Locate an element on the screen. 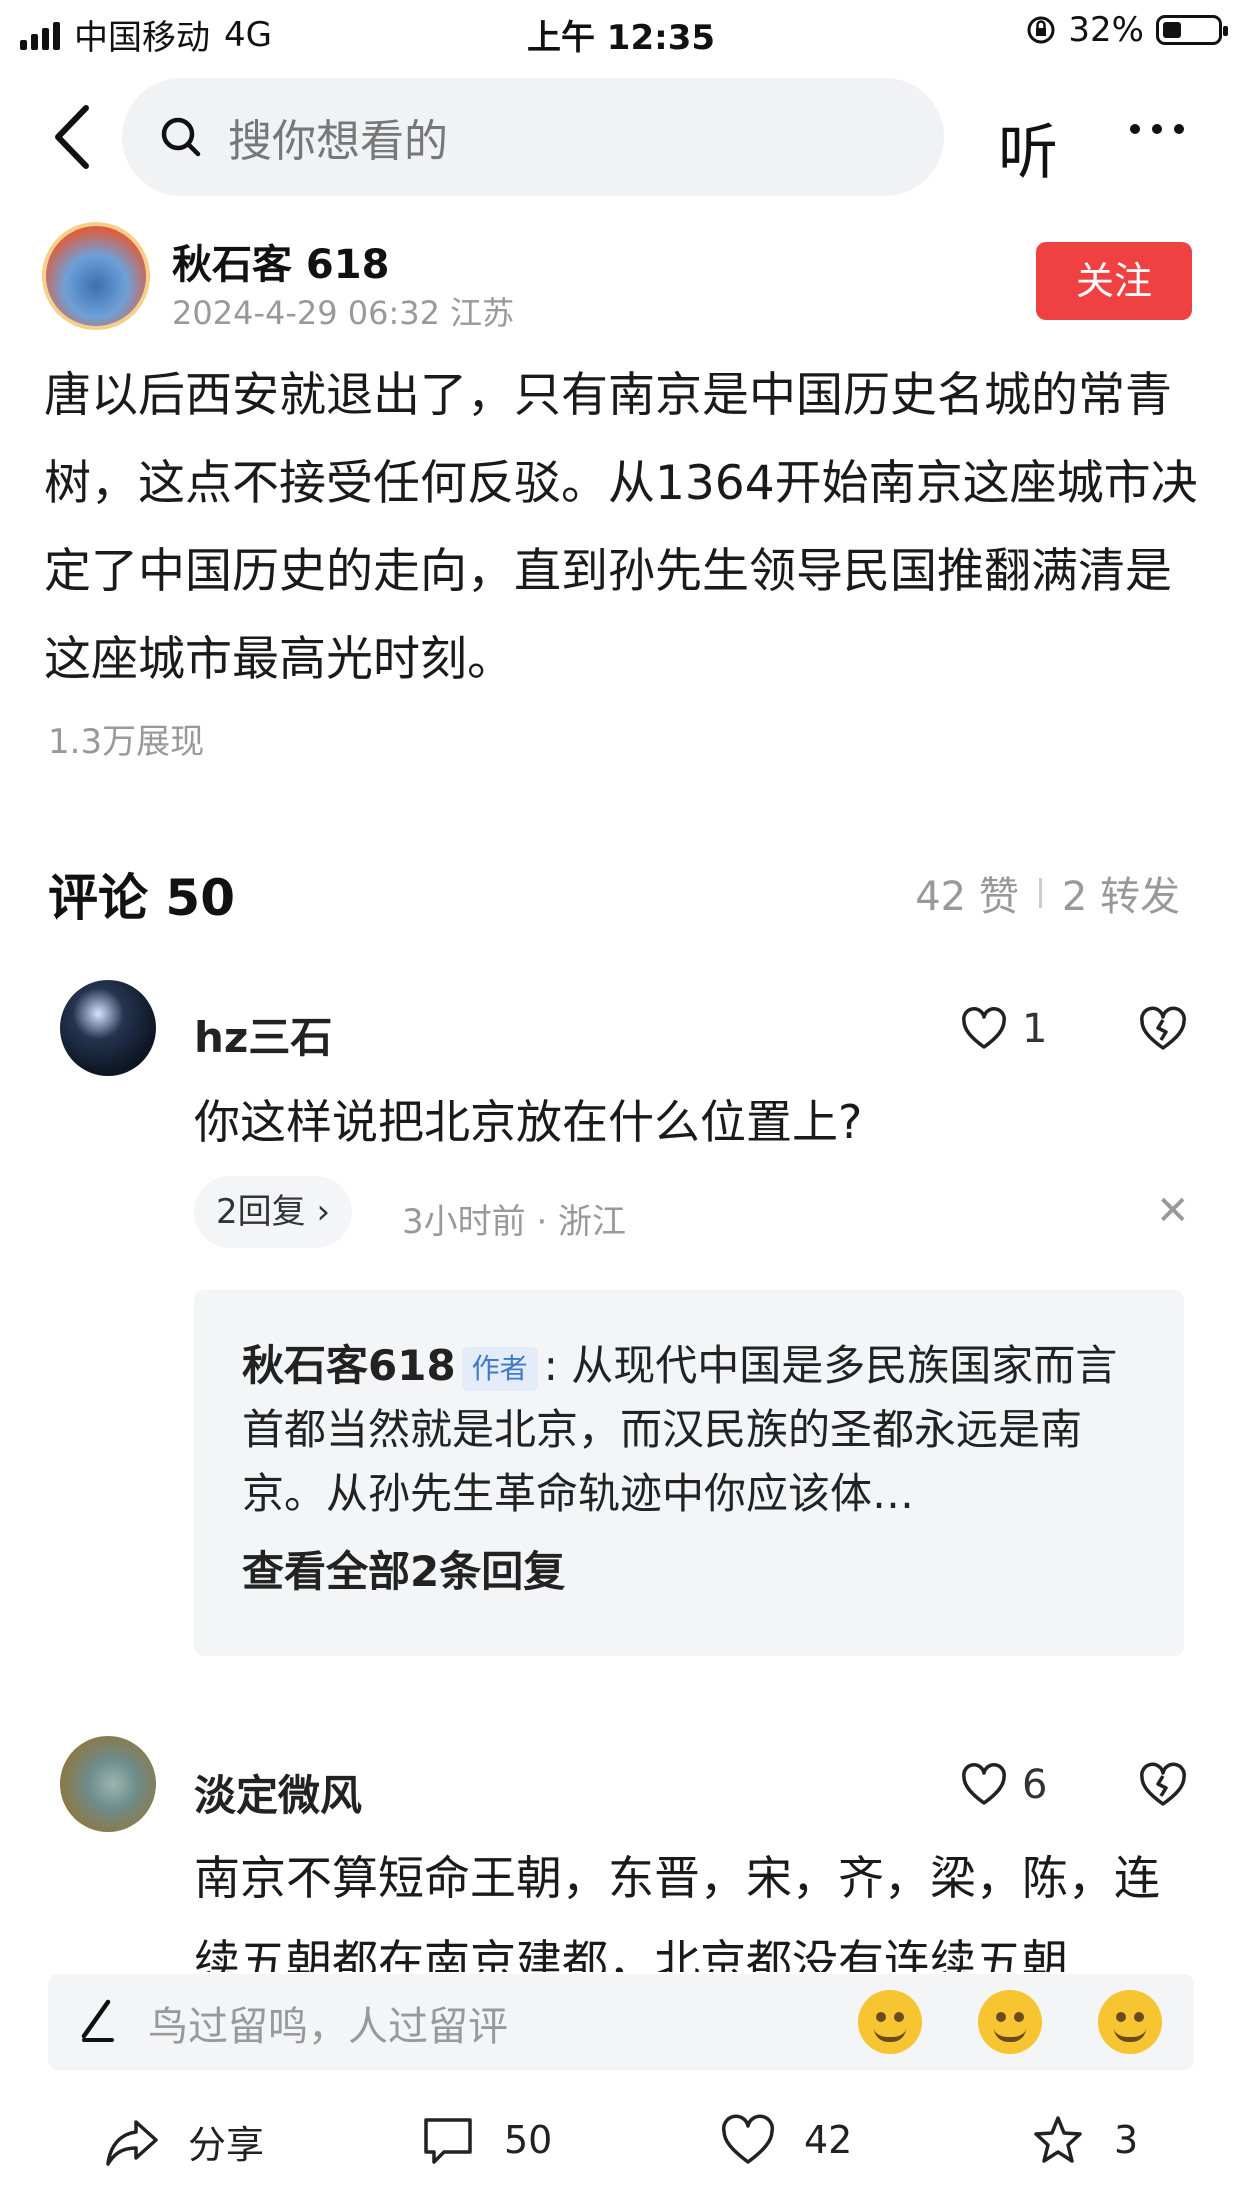  comment-time-location: 3小时前 · 浙江 is located at coordinates (514, 1222).